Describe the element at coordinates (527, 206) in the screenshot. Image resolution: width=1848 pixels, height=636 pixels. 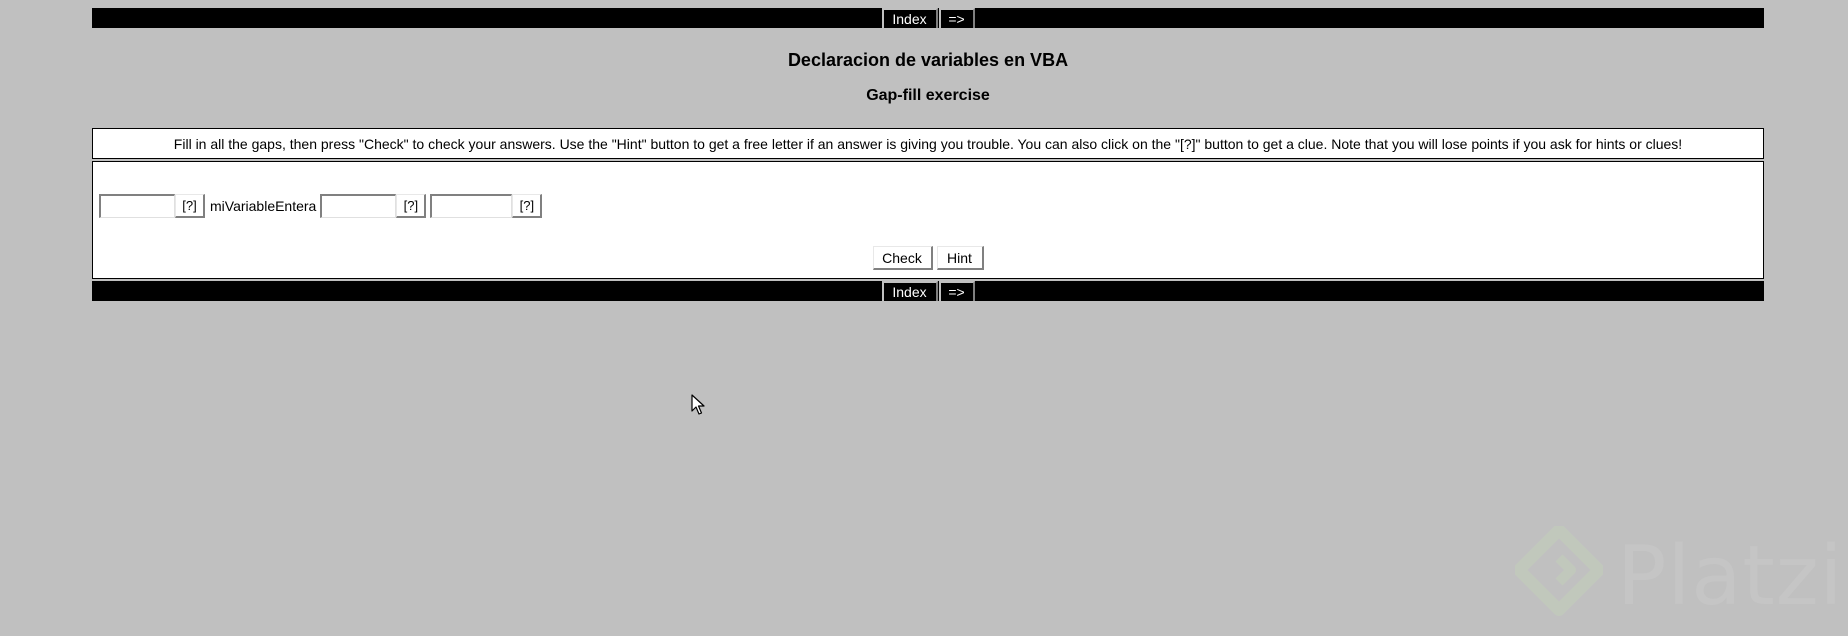
I see `clue-button-3: [?]` at that location.